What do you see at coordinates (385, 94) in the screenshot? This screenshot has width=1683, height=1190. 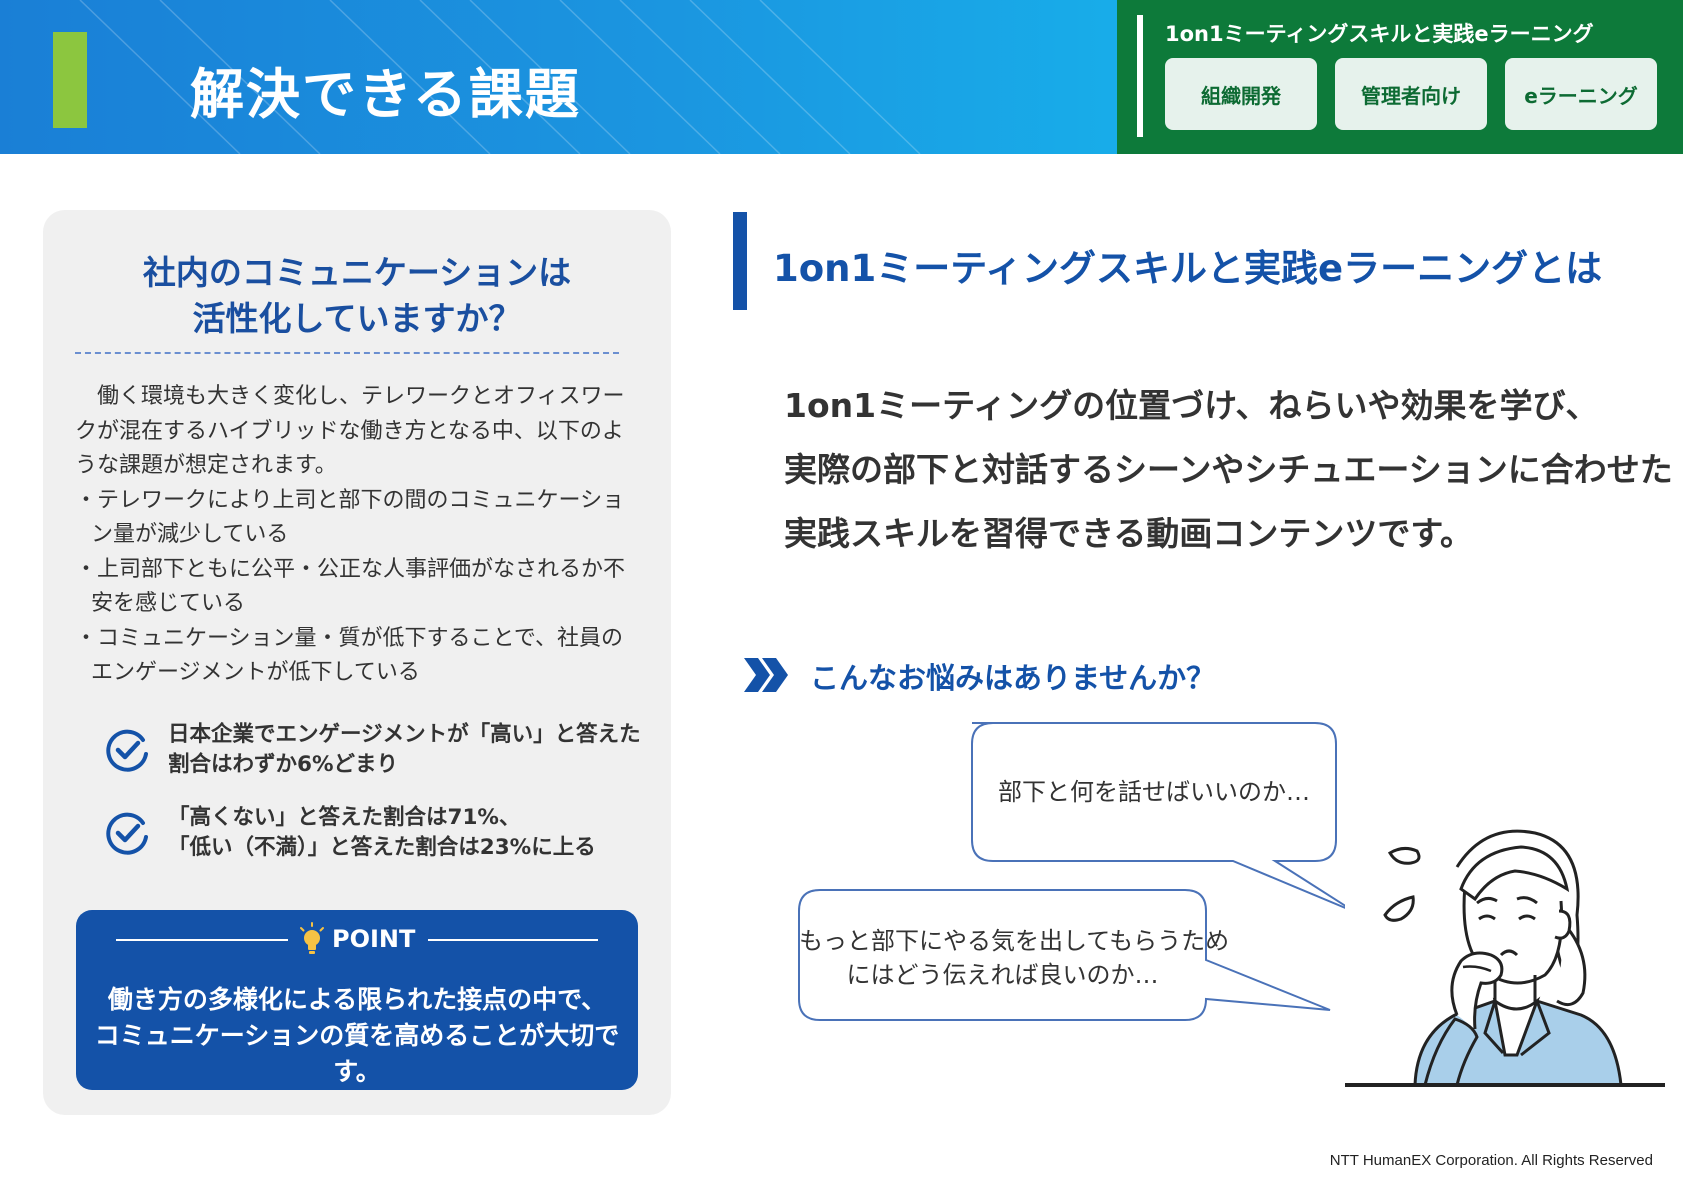 I see `page-title: 解決できる課題` at bounding box center [385, 94].